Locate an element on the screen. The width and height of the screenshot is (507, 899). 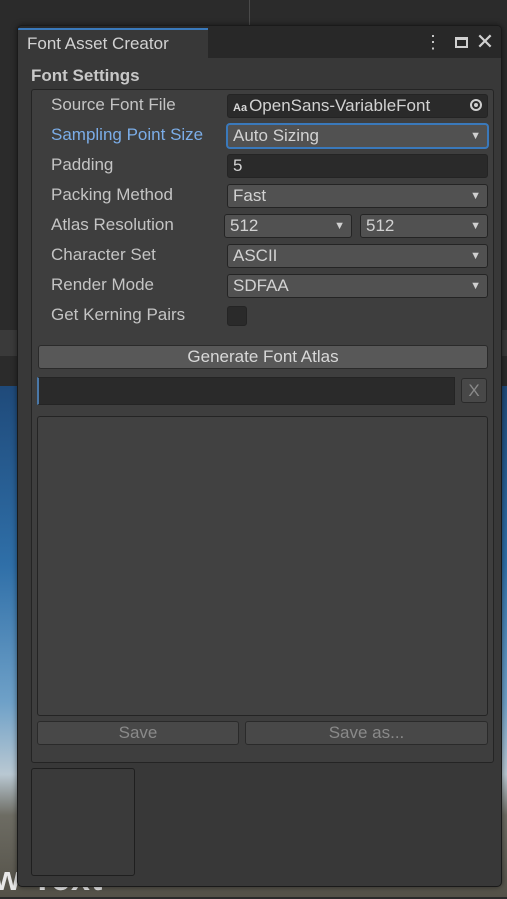
window-tab: Font Asset Creator is located at coordinates (113, 43).